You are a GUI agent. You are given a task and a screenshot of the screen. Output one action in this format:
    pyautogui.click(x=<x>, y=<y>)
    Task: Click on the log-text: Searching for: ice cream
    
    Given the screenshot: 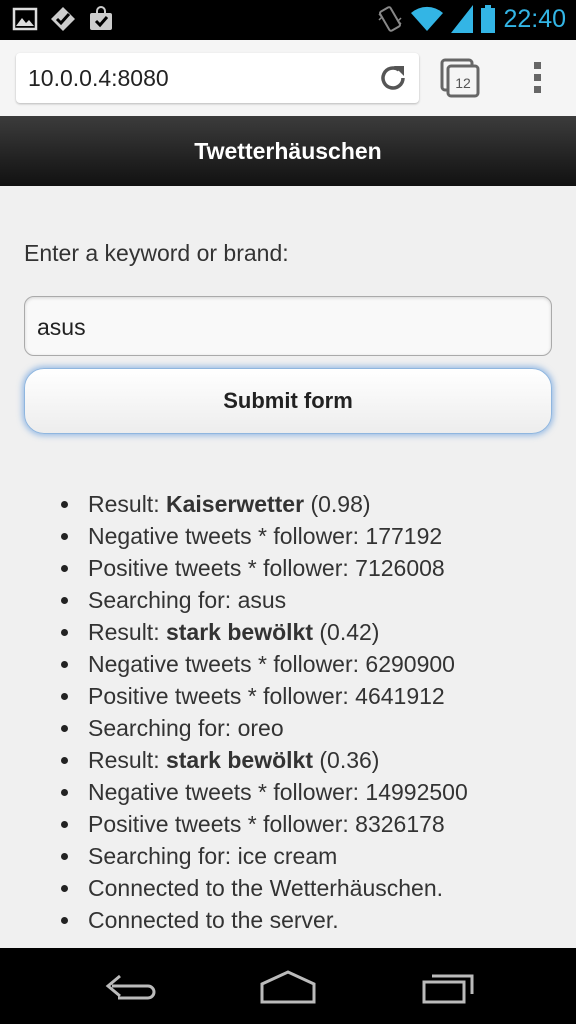 What is the action you would take?
    pyautogui.click(x=213, y=856)
    